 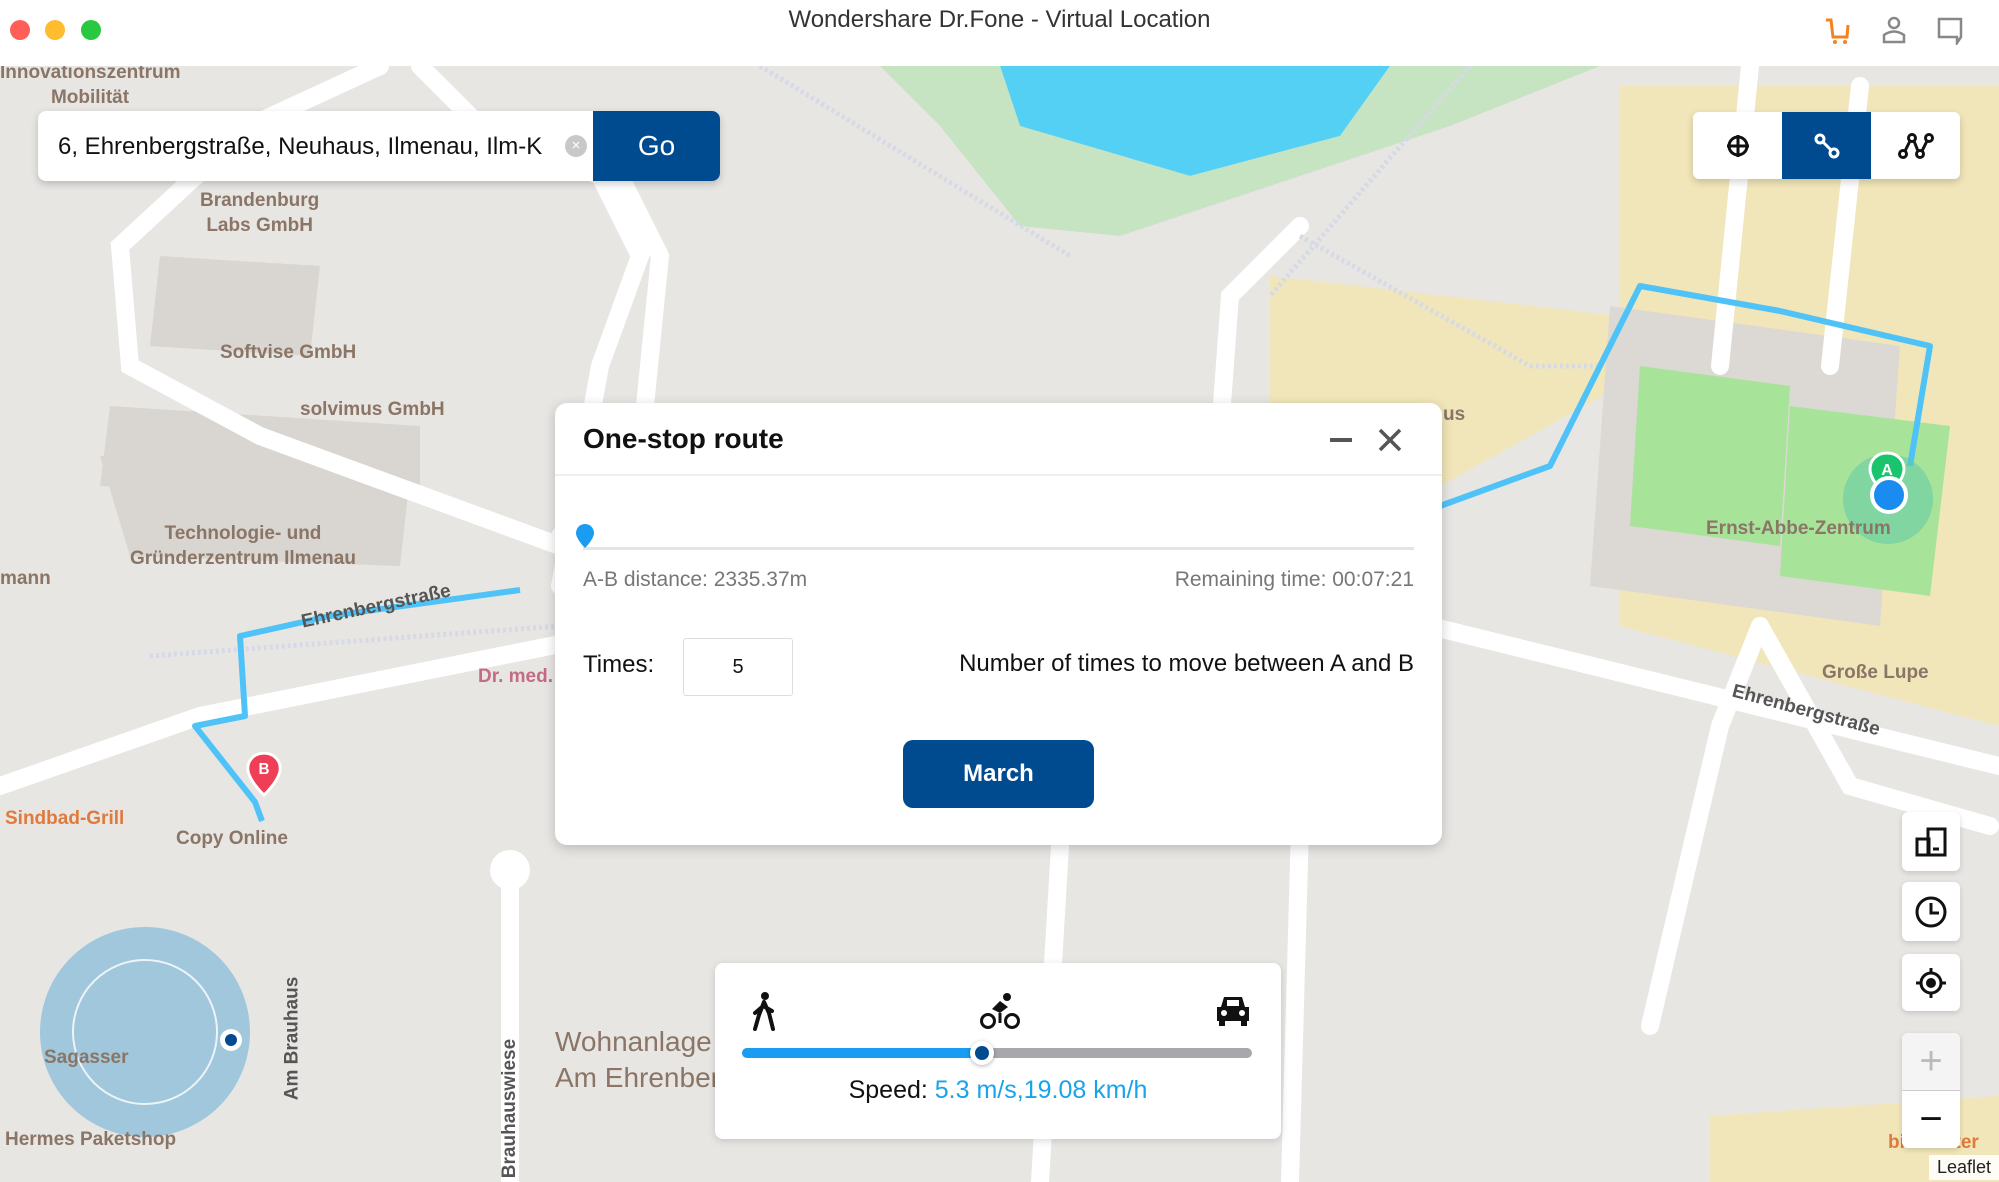 I want to click on bike-icon, so click(x=1000, y=1011).